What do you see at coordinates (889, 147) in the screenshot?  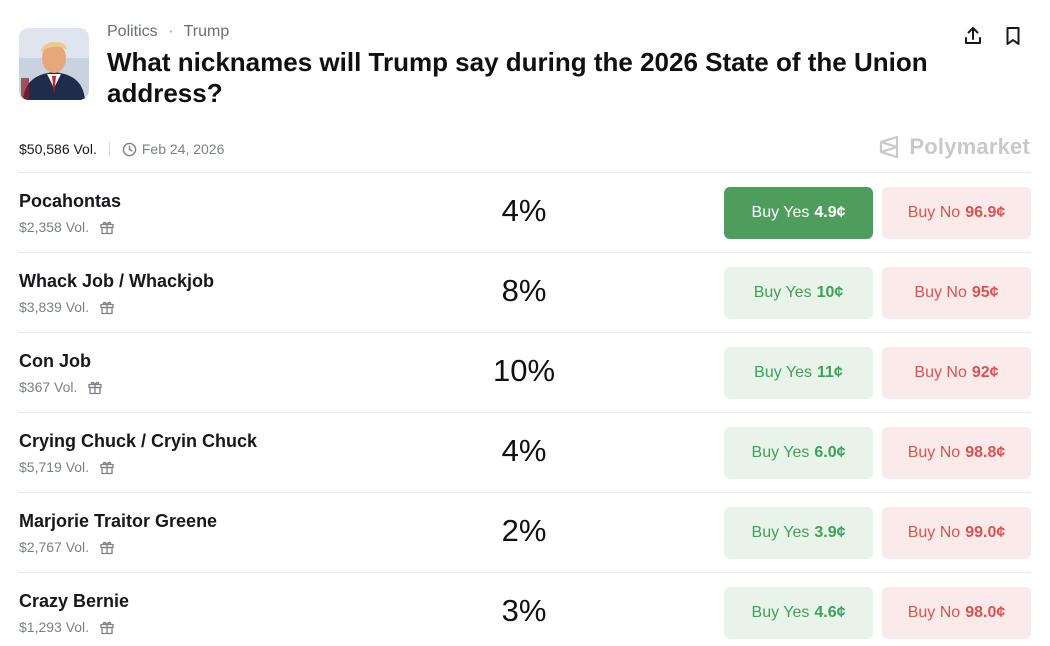 I see `polymarket-logo-icon` at bounding box center [889, 147].